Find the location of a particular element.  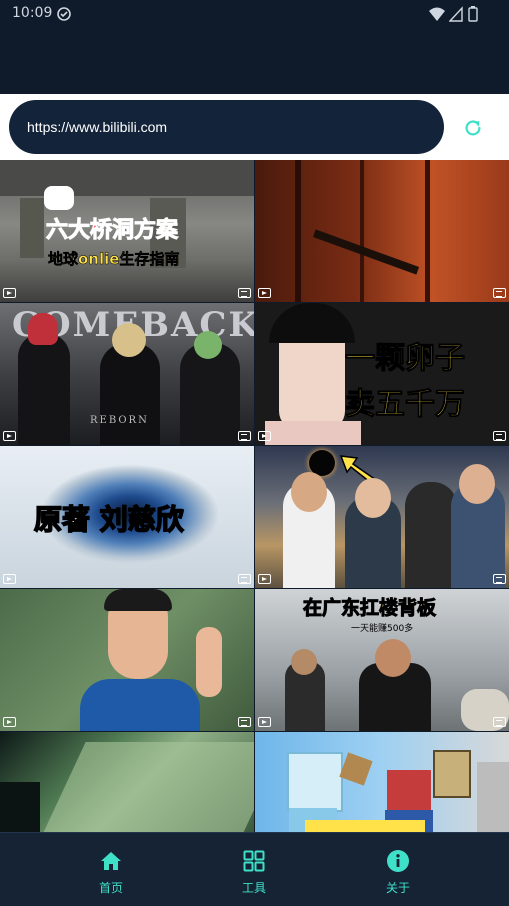

bottom-nav: 首页 工具 关于 is located at coordinates (254, 869).